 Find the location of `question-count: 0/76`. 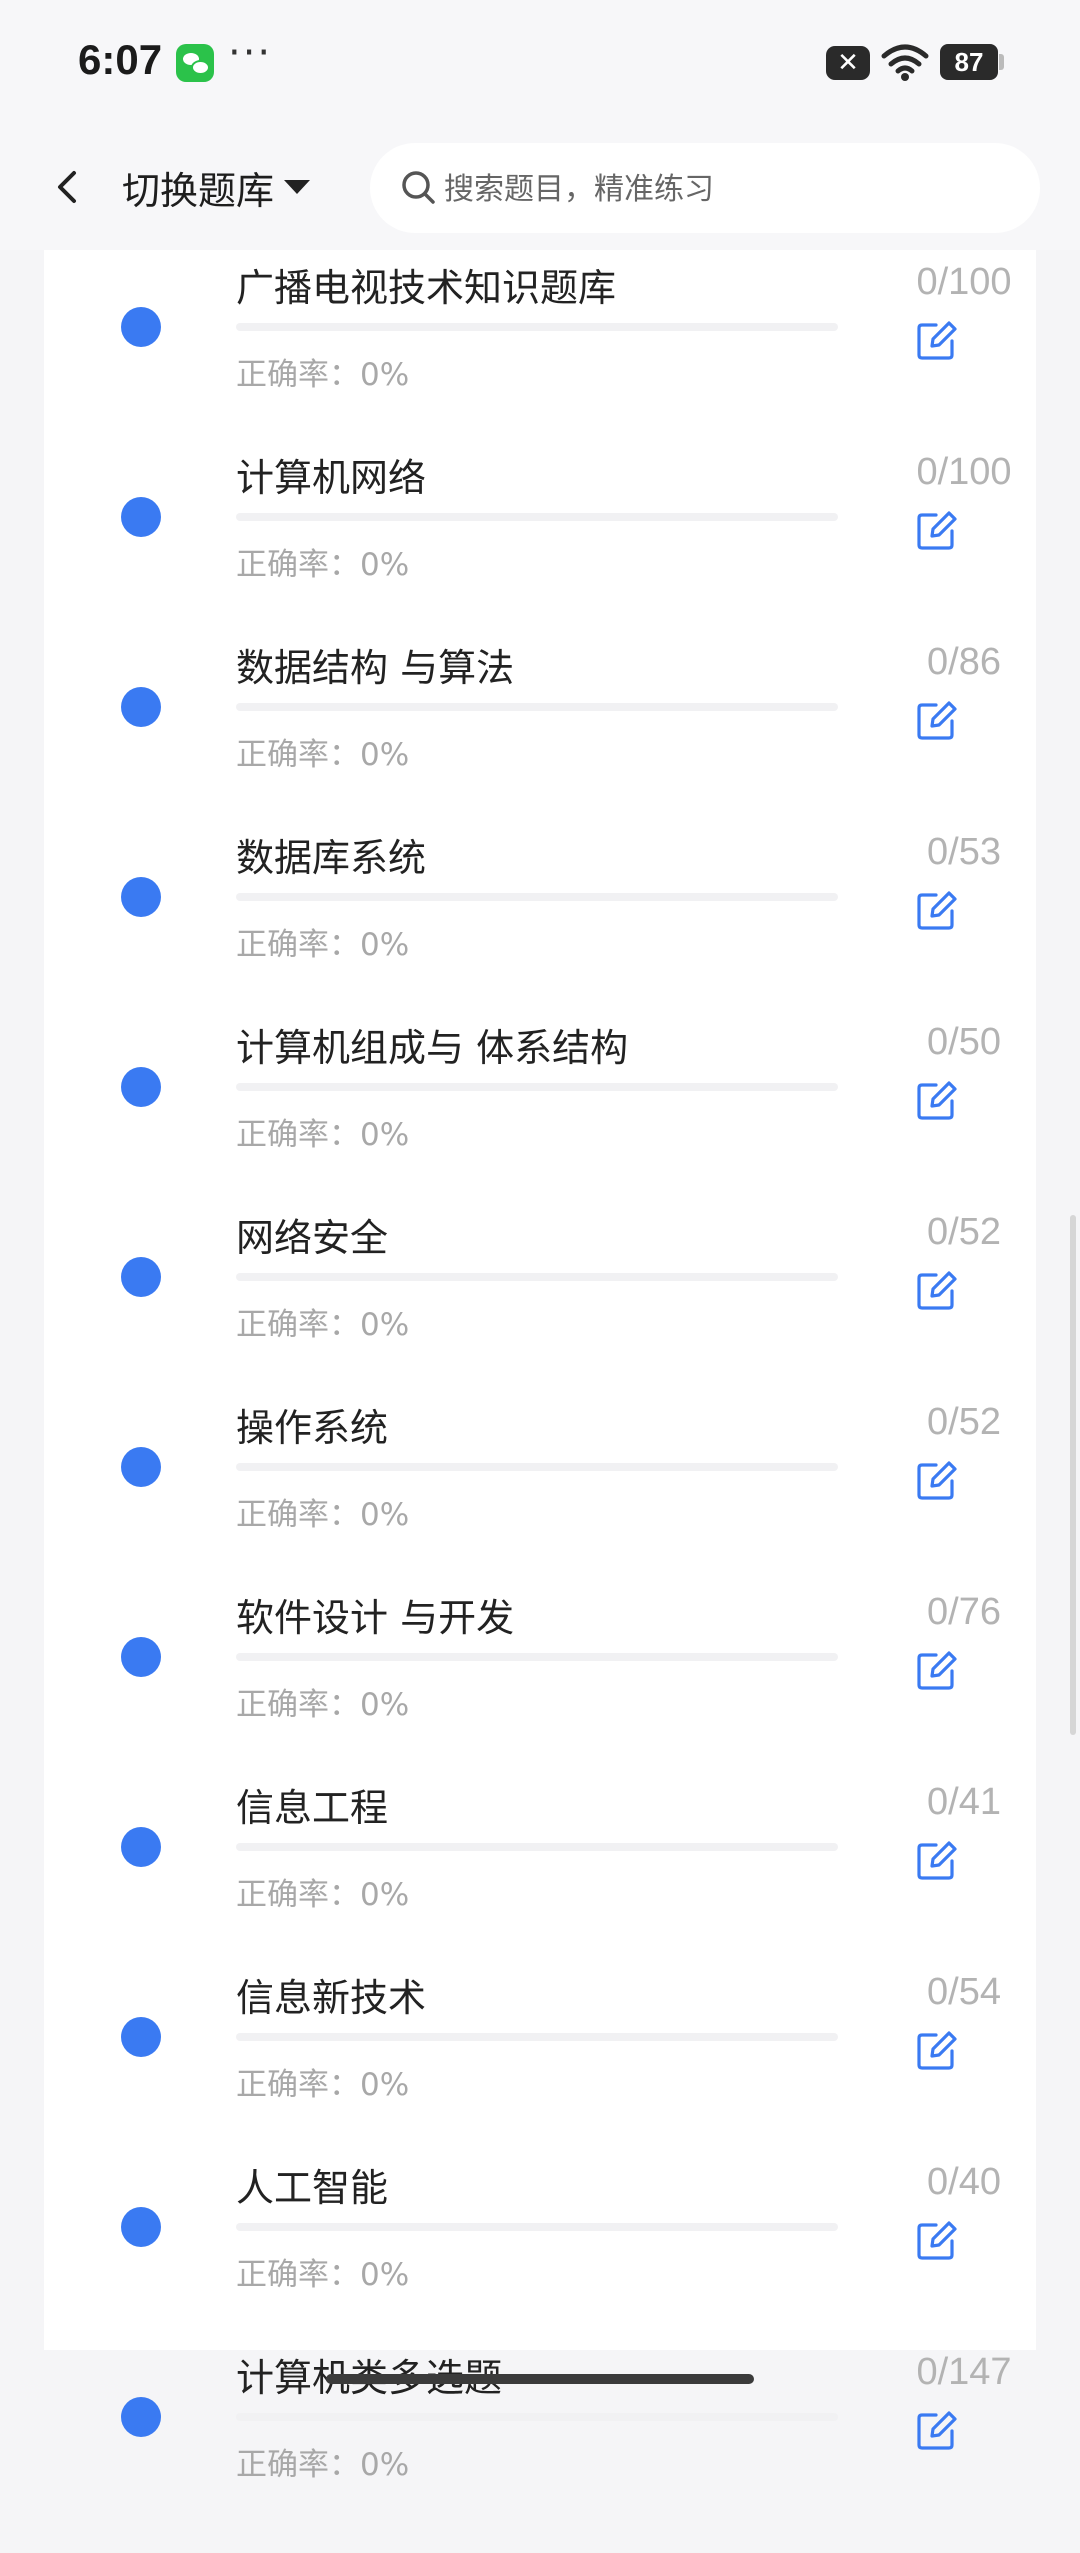

question-count: 0/76 is located at coordinates (964, 1612).